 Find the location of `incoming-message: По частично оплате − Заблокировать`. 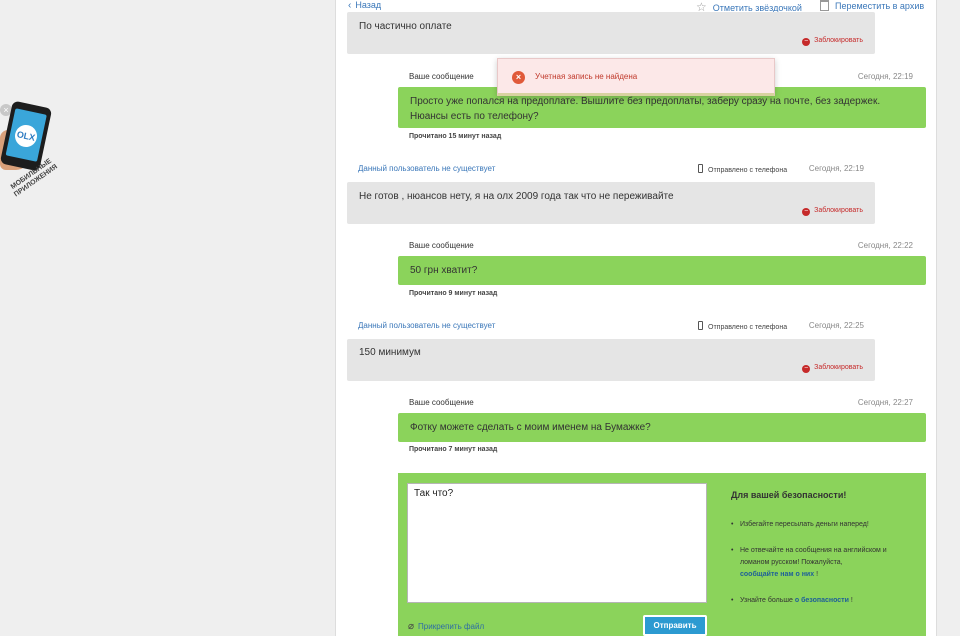

incoming-message: По частично оплате − Заблокировать is located at coordinates (611, 33).